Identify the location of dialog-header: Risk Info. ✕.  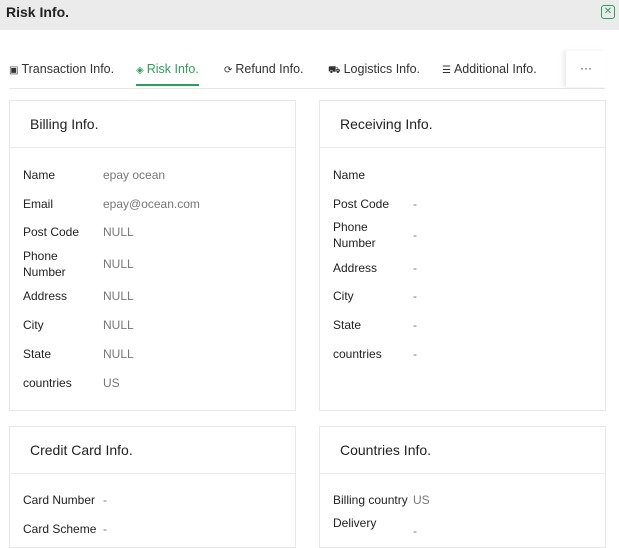
(309, 15).